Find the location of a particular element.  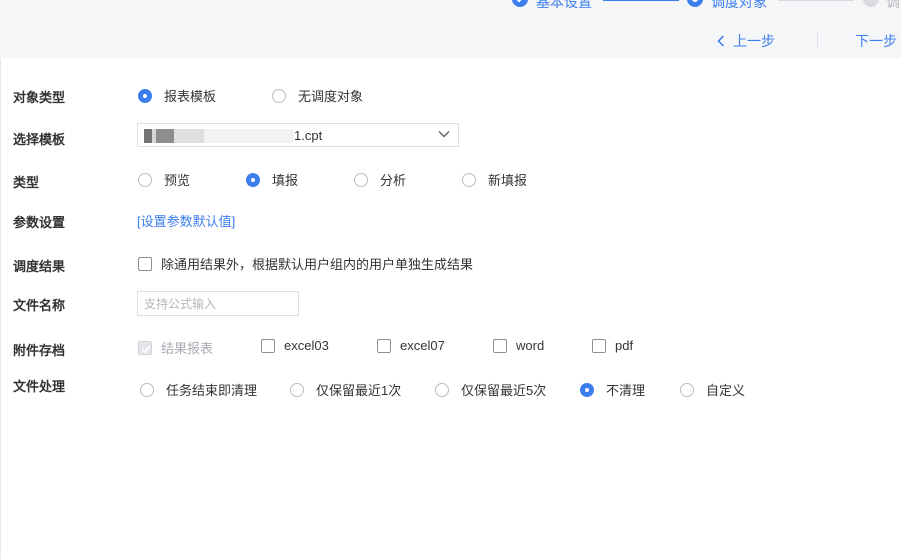

type-label: 类型 is located at coordinates (26, 182).